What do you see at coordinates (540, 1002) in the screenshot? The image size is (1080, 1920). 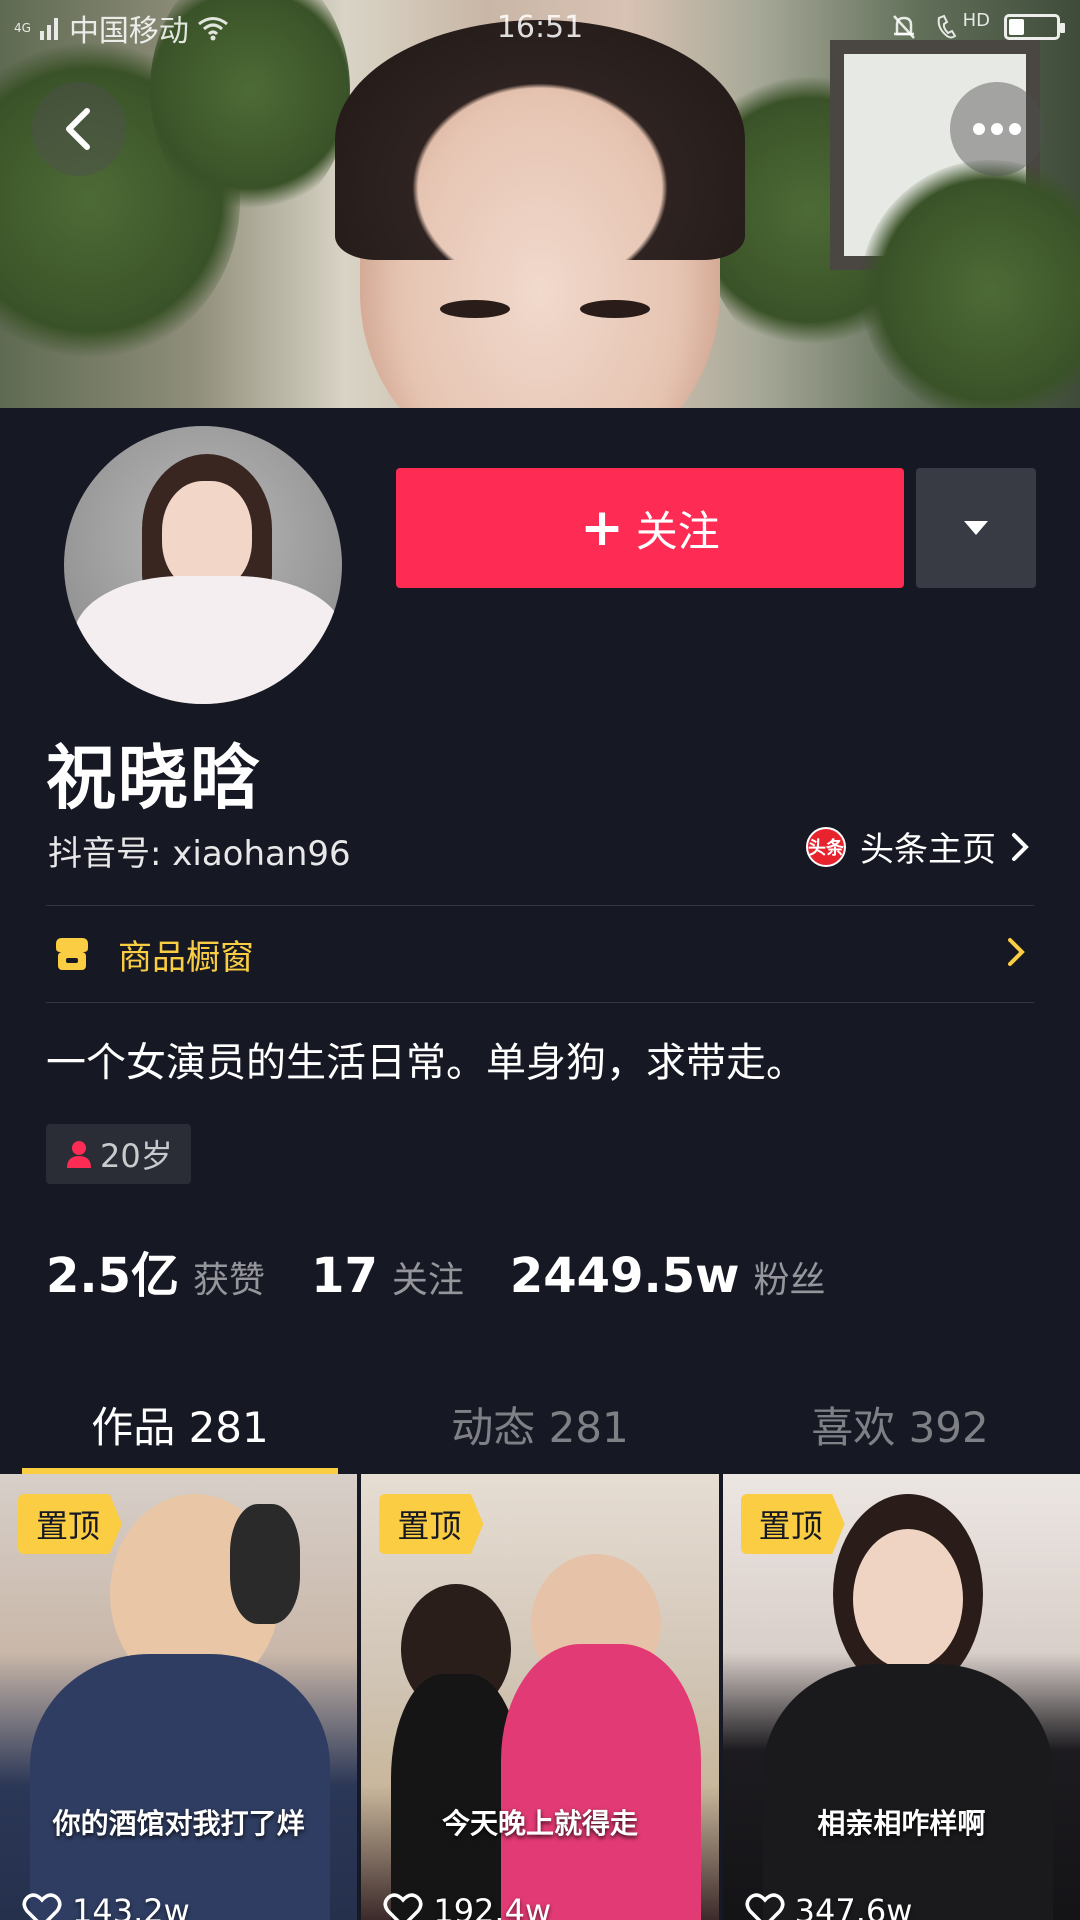 I see `divider` at bounding box center [540, 1002].